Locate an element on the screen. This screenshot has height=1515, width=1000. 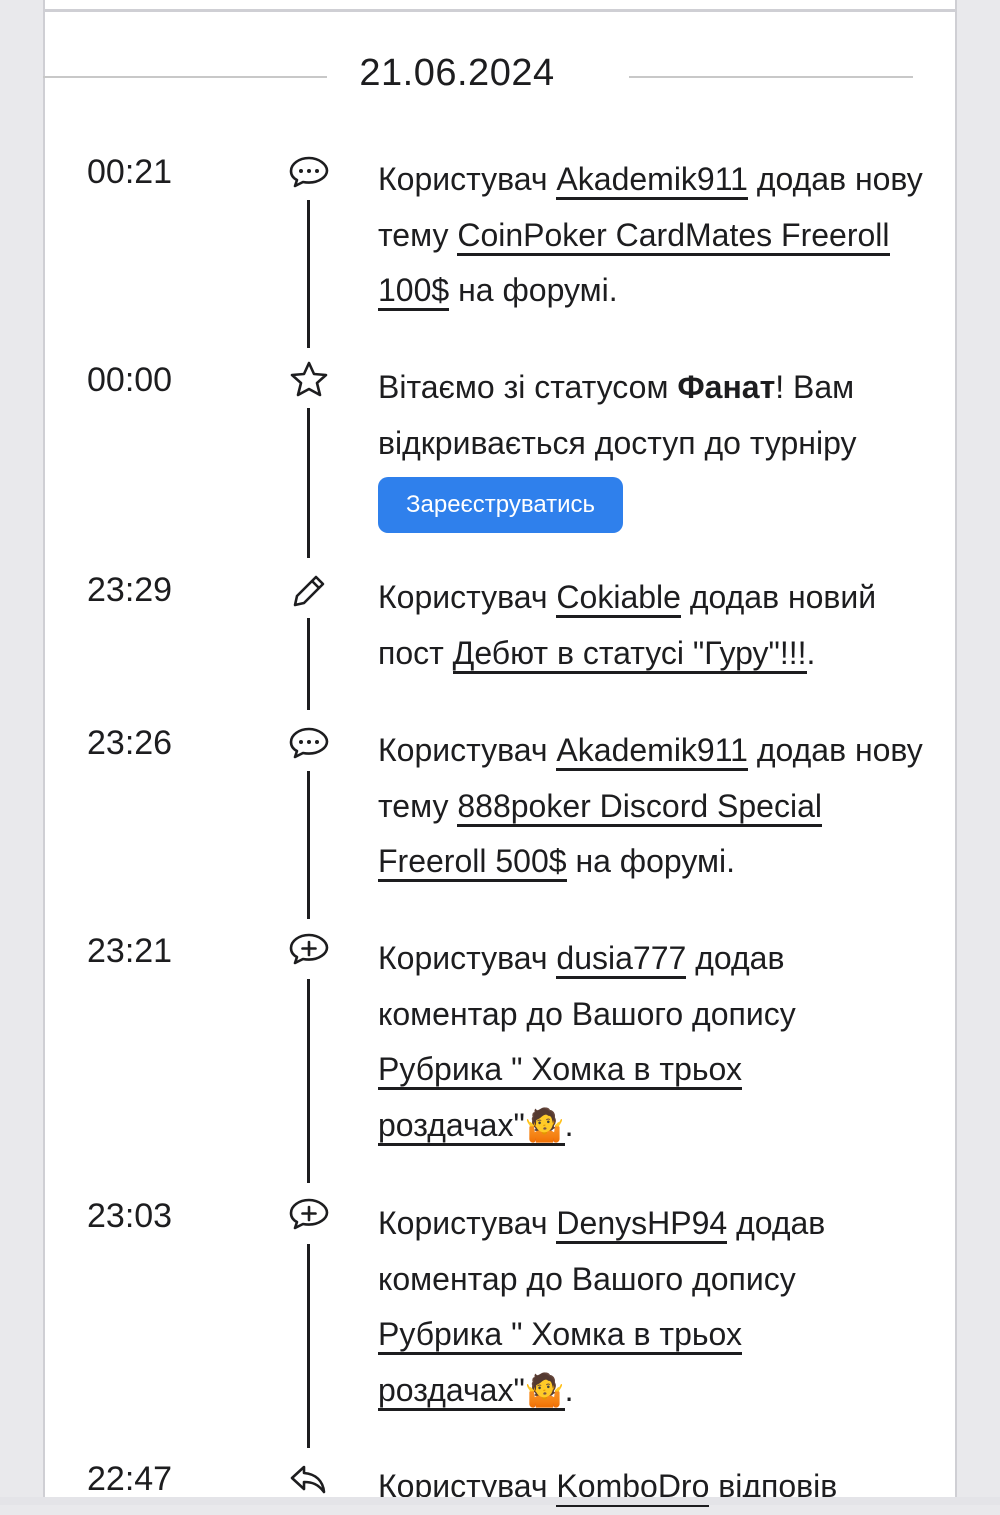
star-icon is located at coordinates (309, 380).